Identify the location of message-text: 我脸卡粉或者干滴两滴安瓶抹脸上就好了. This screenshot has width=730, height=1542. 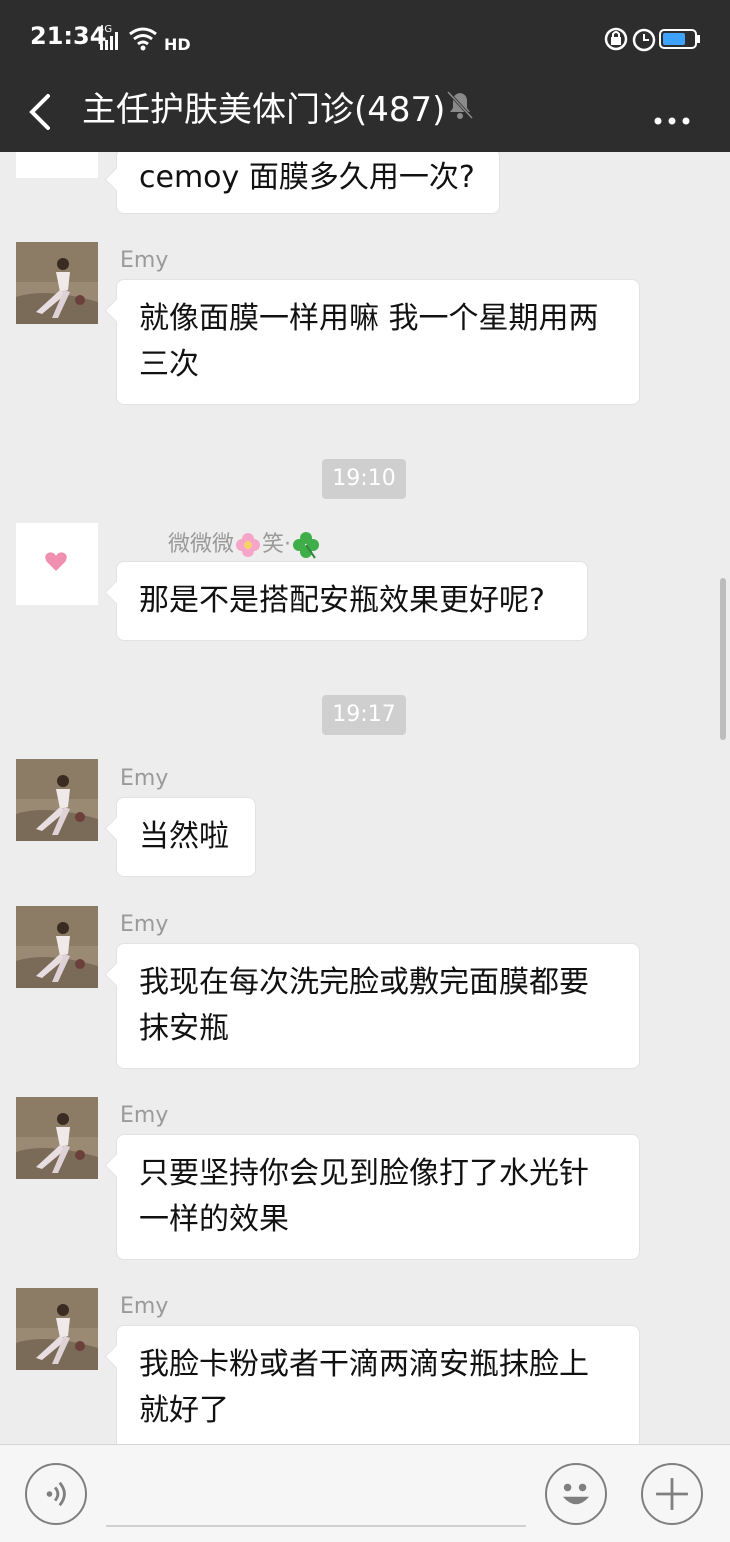
(364, 1387).